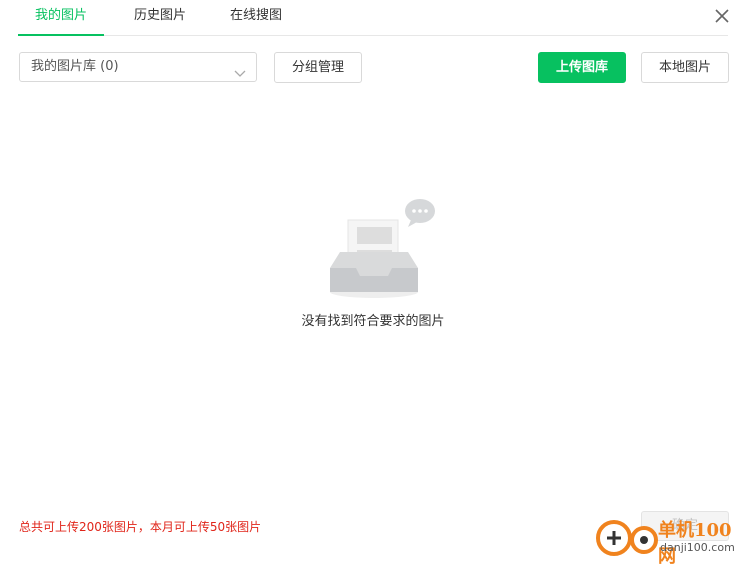  I want to click on empty-message: 没有找到符合要求的图片, so click(373, 321).